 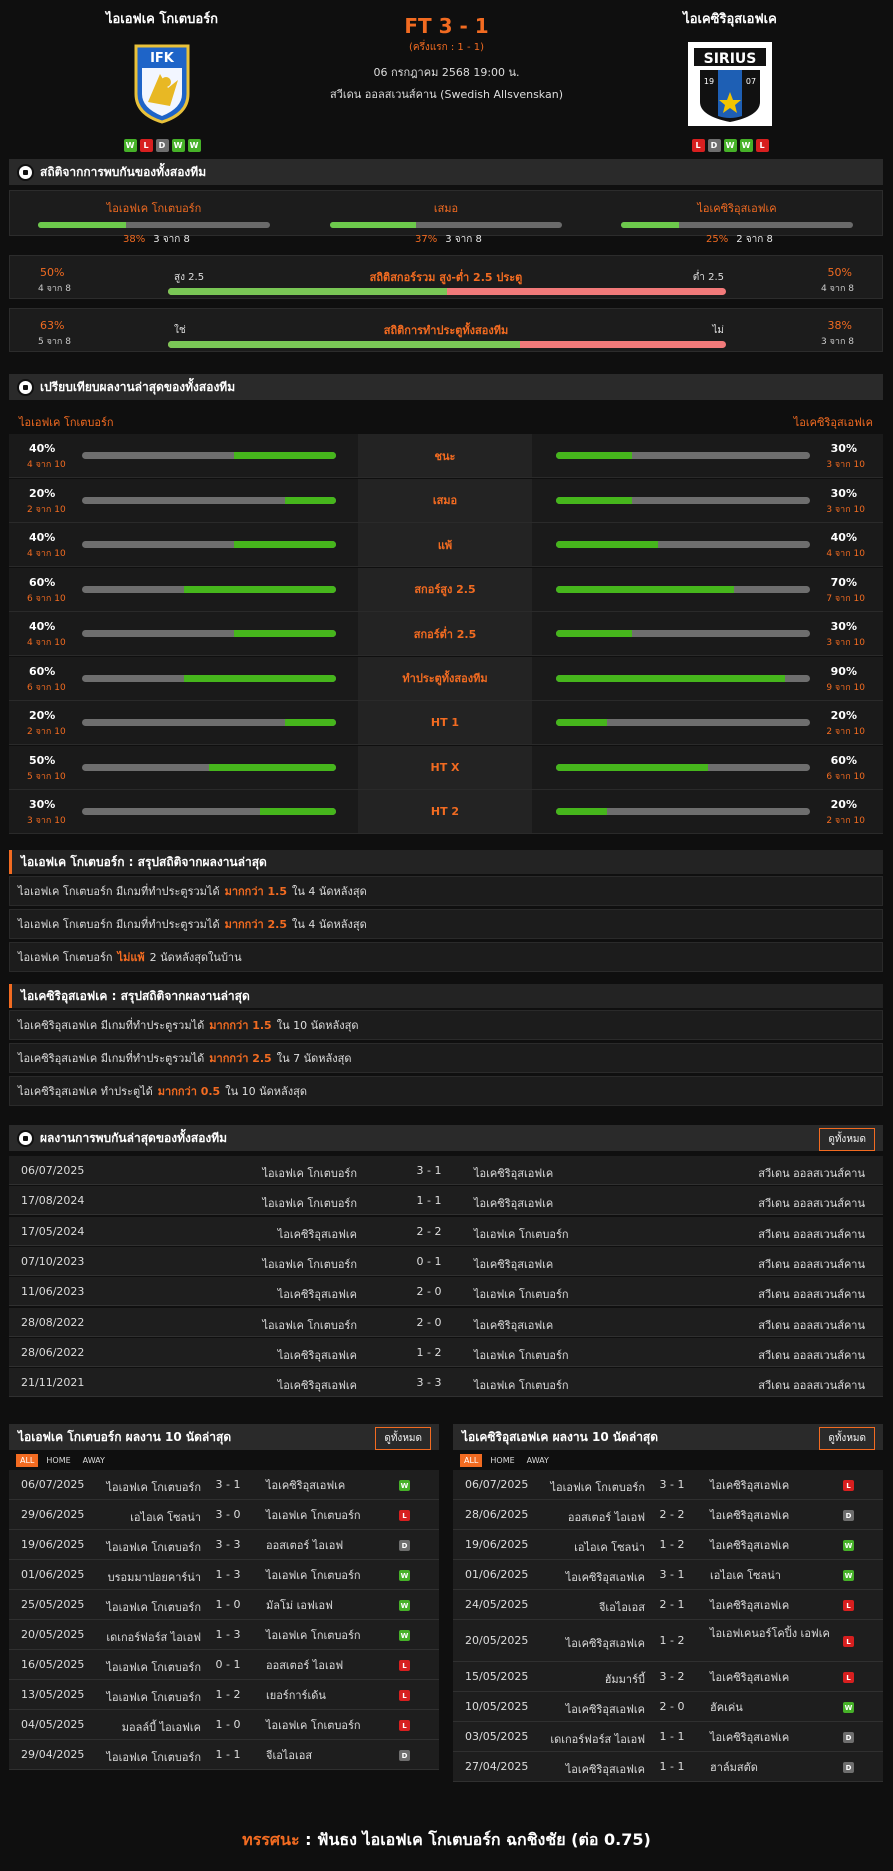 What do you see at coordinates (843, 626) in the screenshot?
I see `compare-away-pct: 30%` at bounding box center [843, 626].